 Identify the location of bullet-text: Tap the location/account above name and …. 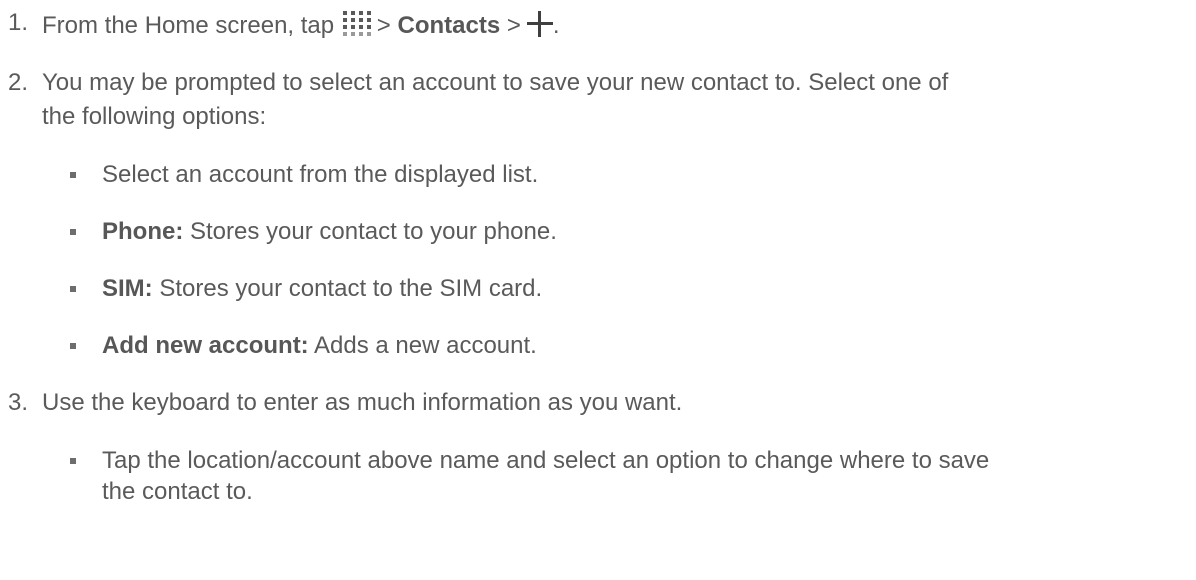
(546, 460).